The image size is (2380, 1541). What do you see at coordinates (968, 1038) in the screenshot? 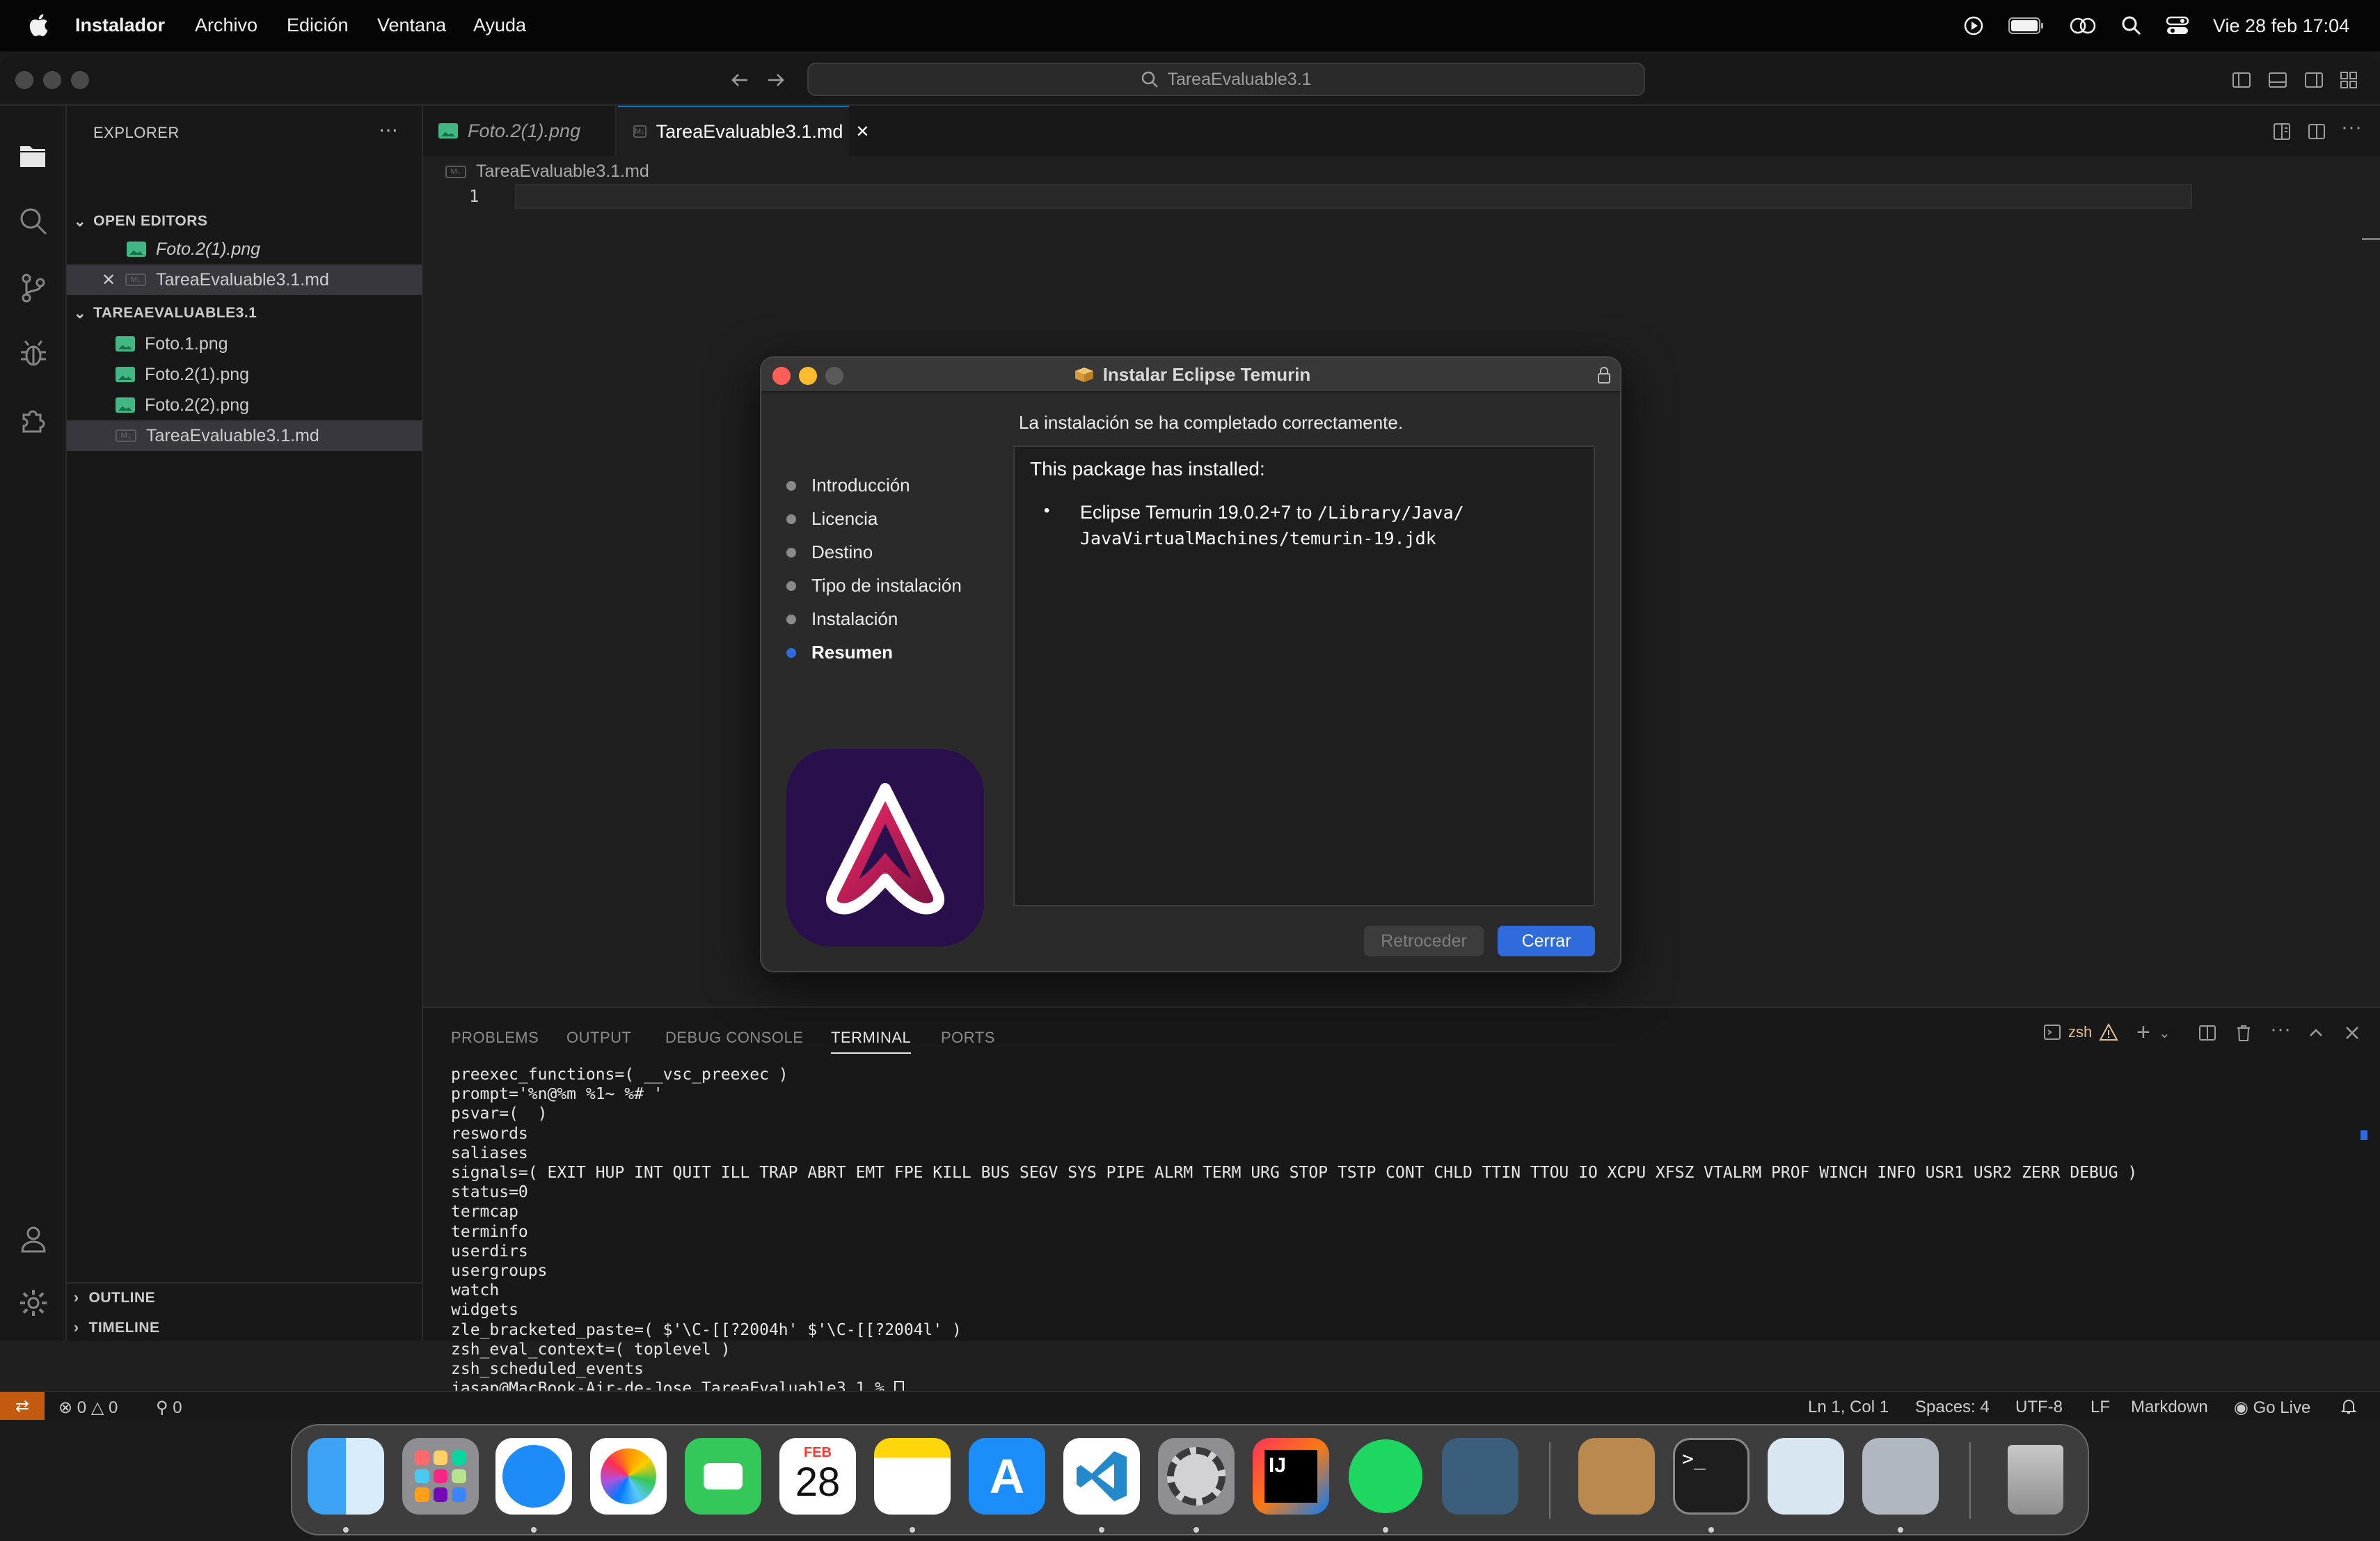
I see `tab-ports: PORTS` at bounding box center [968, 1038].